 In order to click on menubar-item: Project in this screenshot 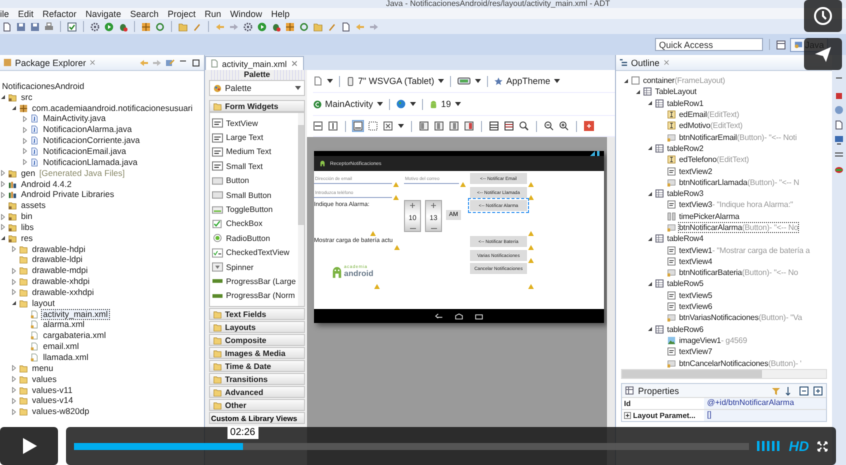, I will do `click(182, 13)`.